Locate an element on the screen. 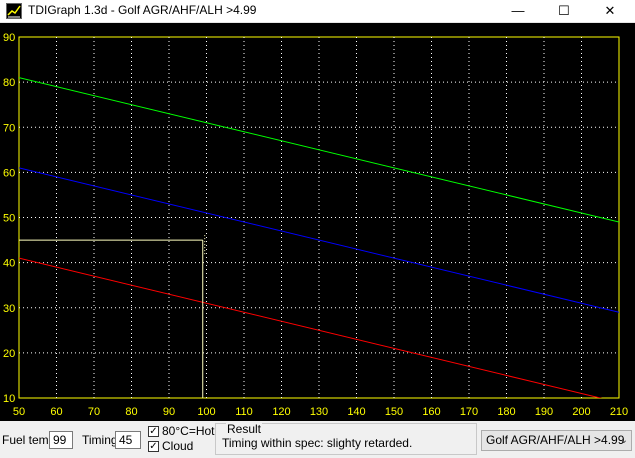  x-tick-label: 70 is located at coordinates (94, 412).